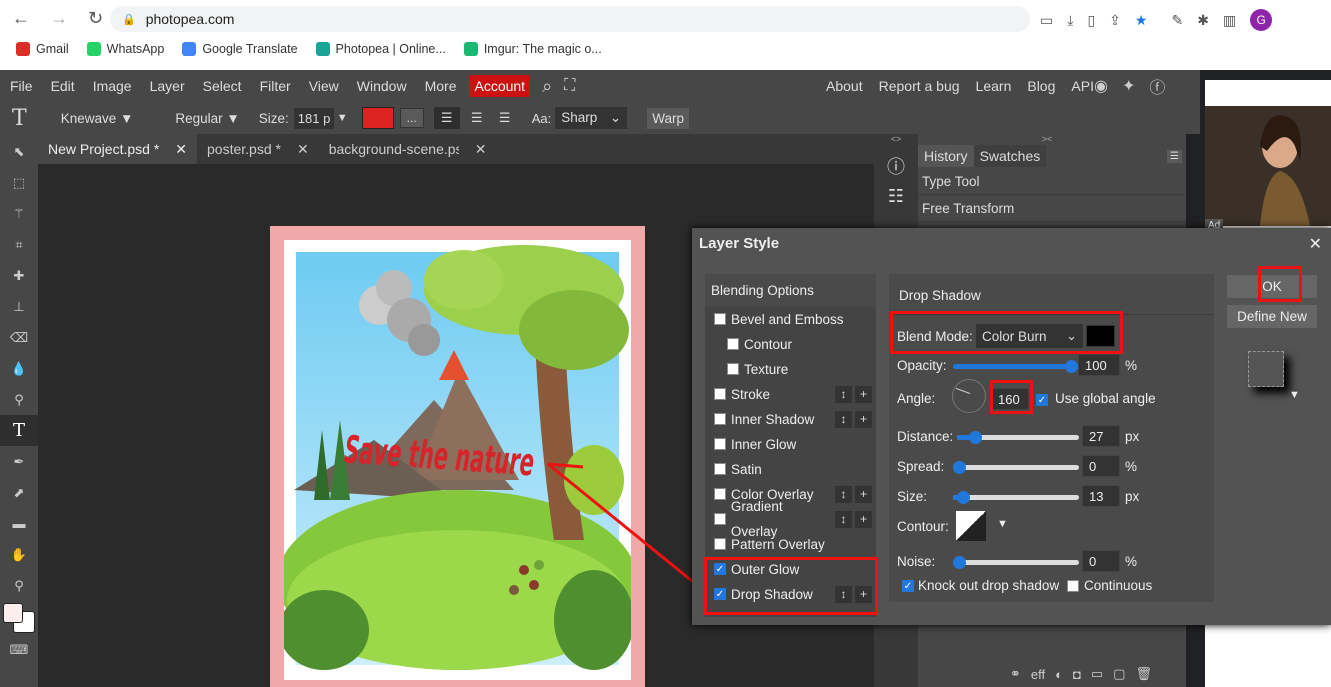  Describe the element at coordinates (477, 118) in the screenshot. I see `align-center-icon: ☰` at that location.